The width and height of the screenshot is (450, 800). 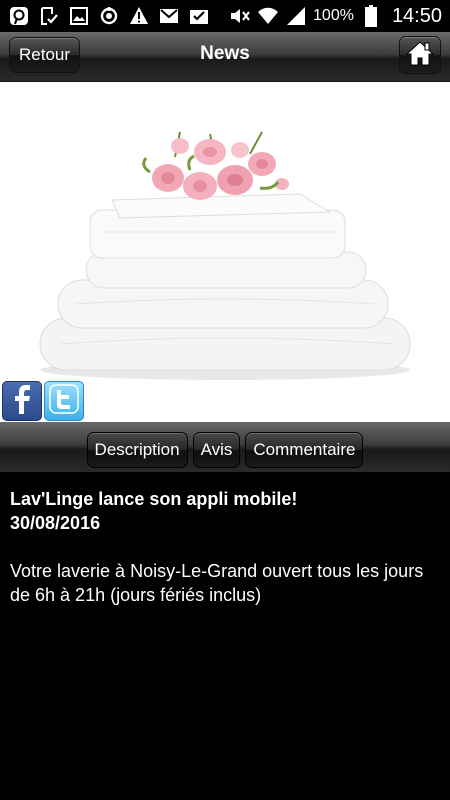 What do you see at coordinates (333, 15) in the screenshot?
I see `battery-percent: 100%` at bounding box center [333, 15].